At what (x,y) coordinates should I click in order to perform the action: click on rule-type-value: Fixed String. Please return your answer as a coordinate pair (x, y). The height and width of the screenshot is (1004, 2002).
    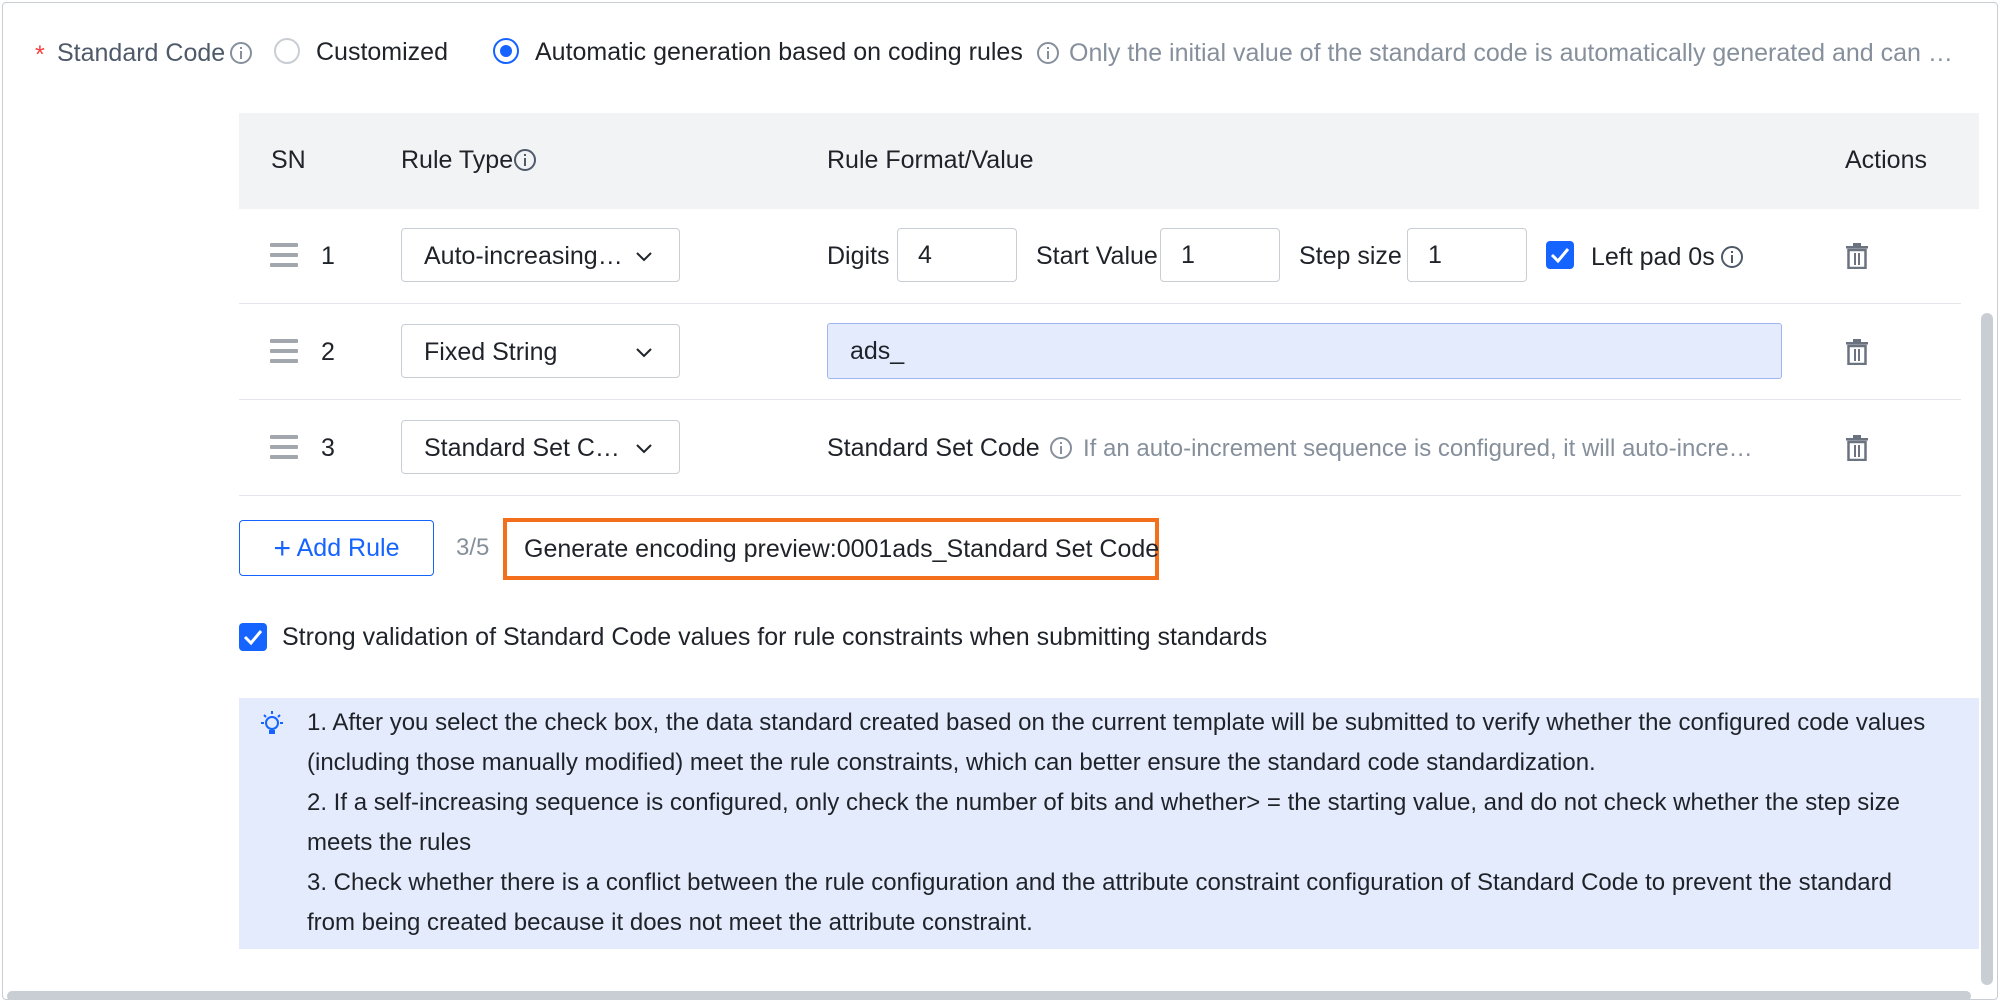
    Looking at the image, I should click on (491, 352).